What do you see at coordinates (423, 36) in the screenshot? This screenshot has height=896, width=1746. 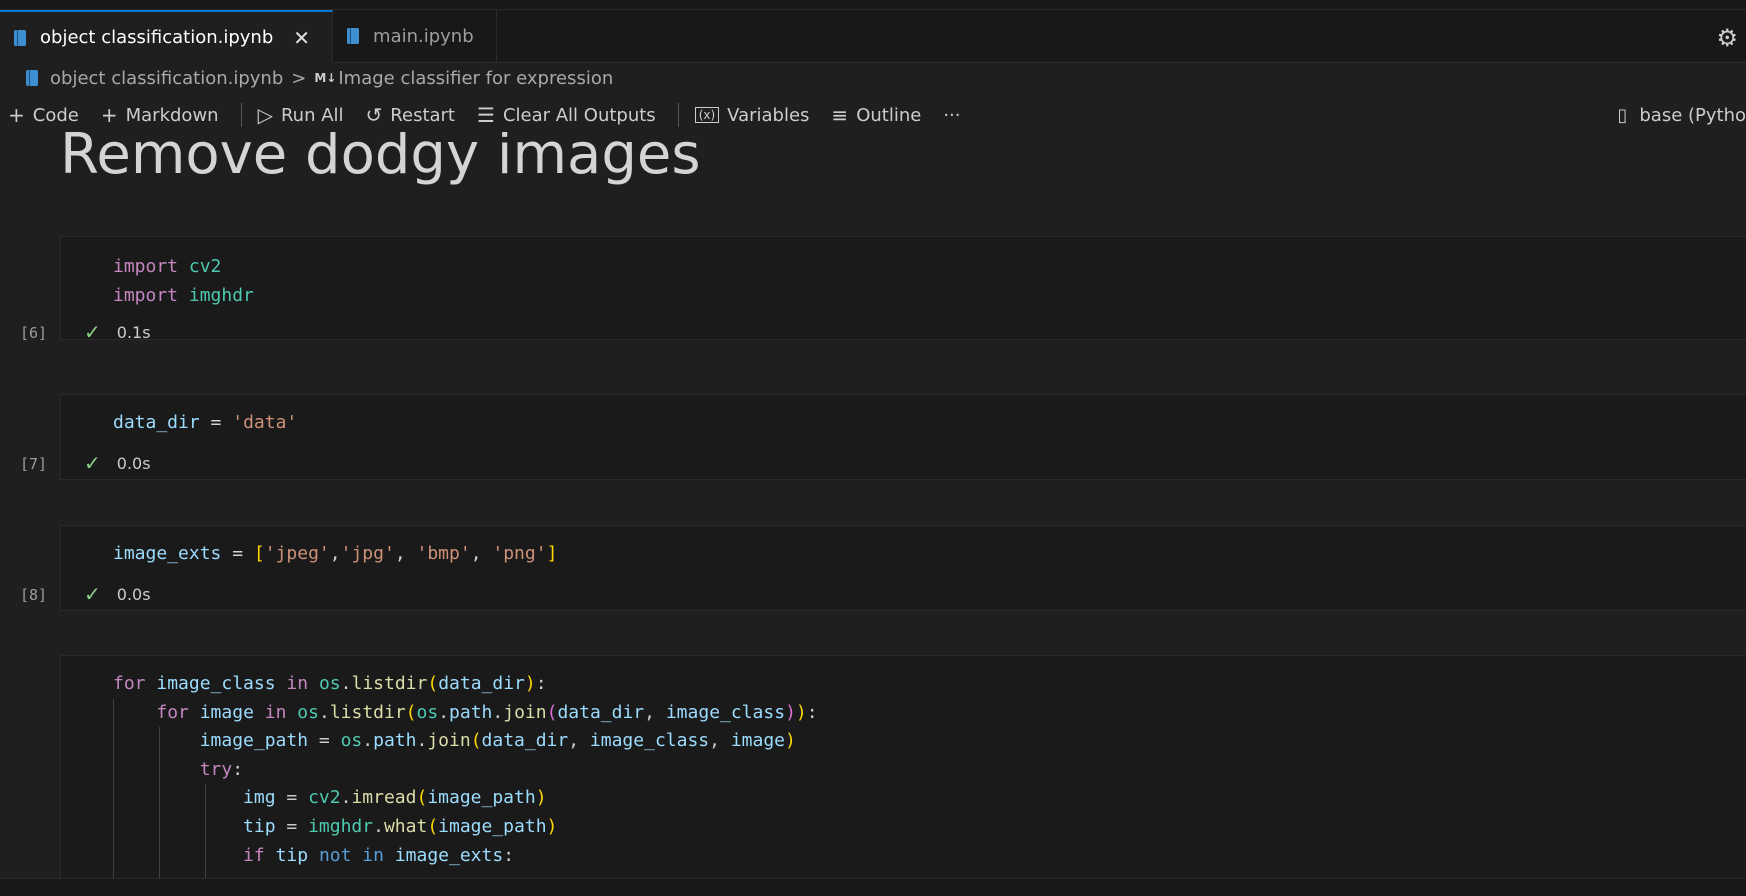 I see `tab-label: main.ipynb` at bounding box center [423, 36].